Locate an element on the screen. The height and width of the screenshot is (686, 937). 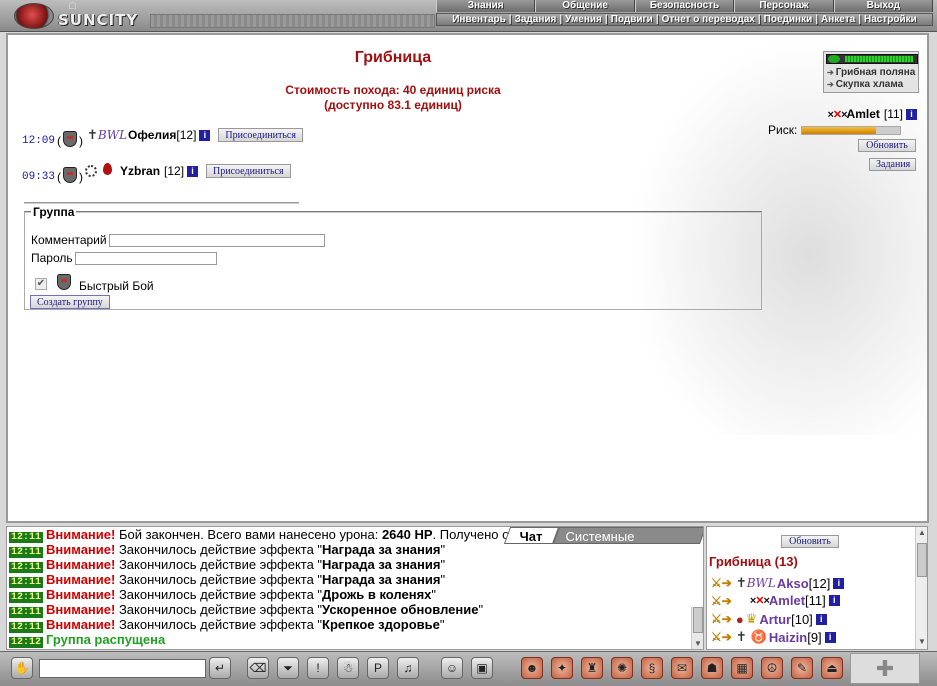
fast-battle-option: Быстрый Бой is located at coordinates (104, 283).